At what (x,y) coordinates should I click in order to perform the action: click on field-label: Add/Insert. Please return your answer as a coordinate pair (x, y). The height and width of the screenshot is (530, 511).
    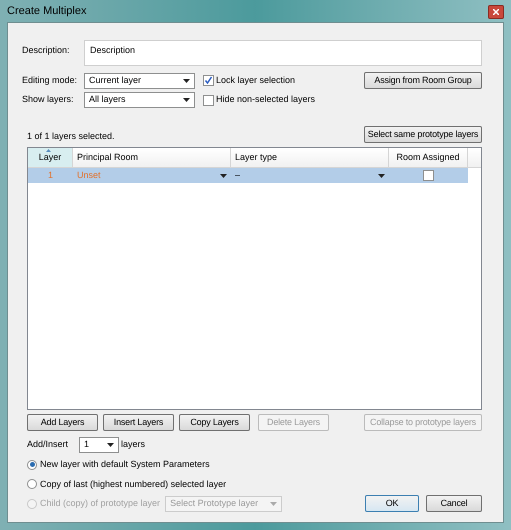
    Looking at the image, I should click on (48, 445).